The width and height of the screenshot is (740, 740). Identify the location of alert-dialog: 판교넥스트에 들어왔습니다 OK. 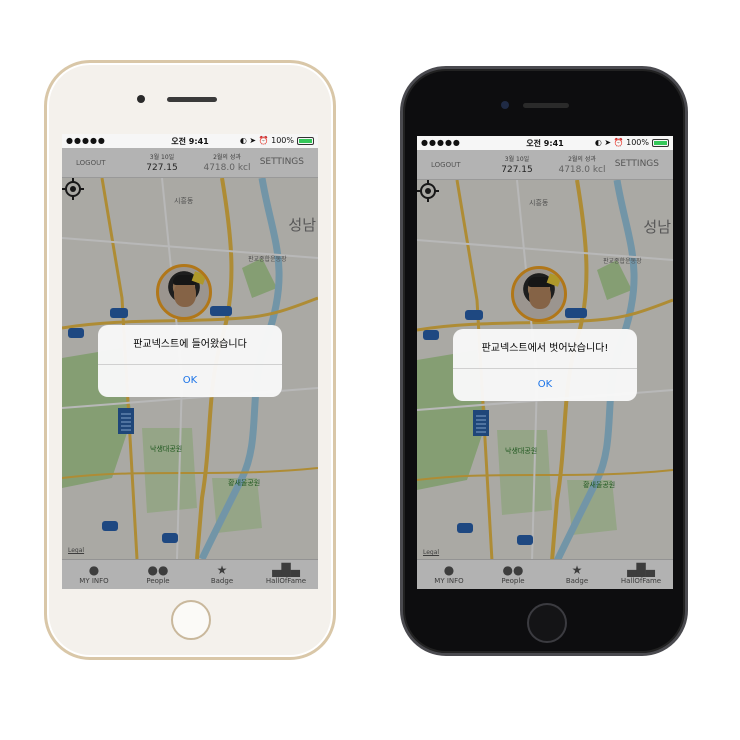
(190, 361).